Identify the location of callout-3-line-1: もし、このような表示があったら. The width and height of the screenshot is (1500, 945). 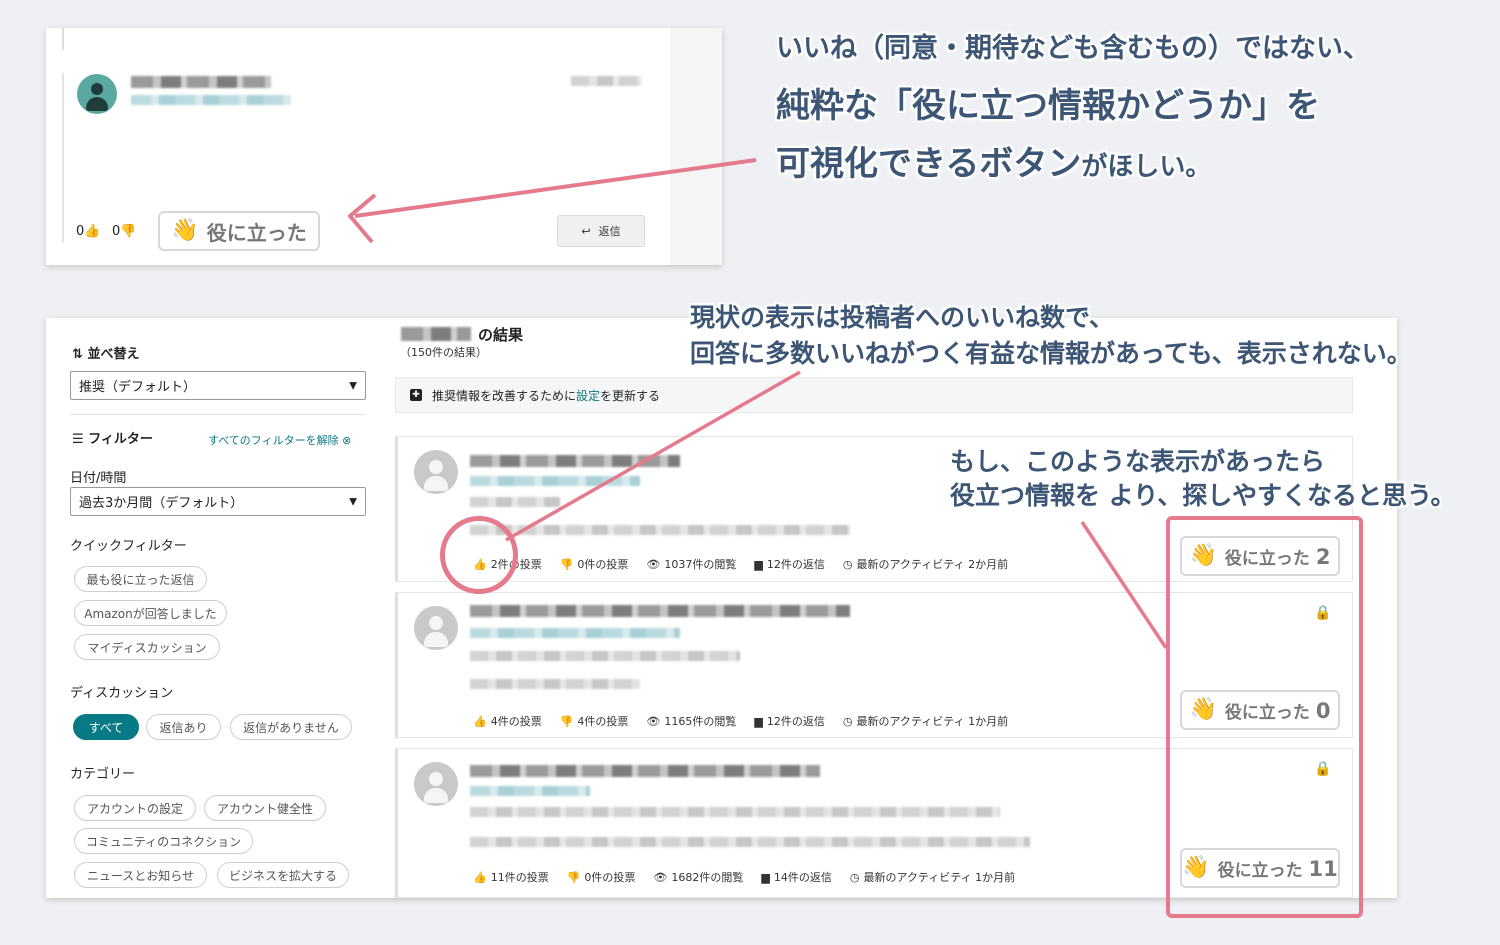
(1138, 461).